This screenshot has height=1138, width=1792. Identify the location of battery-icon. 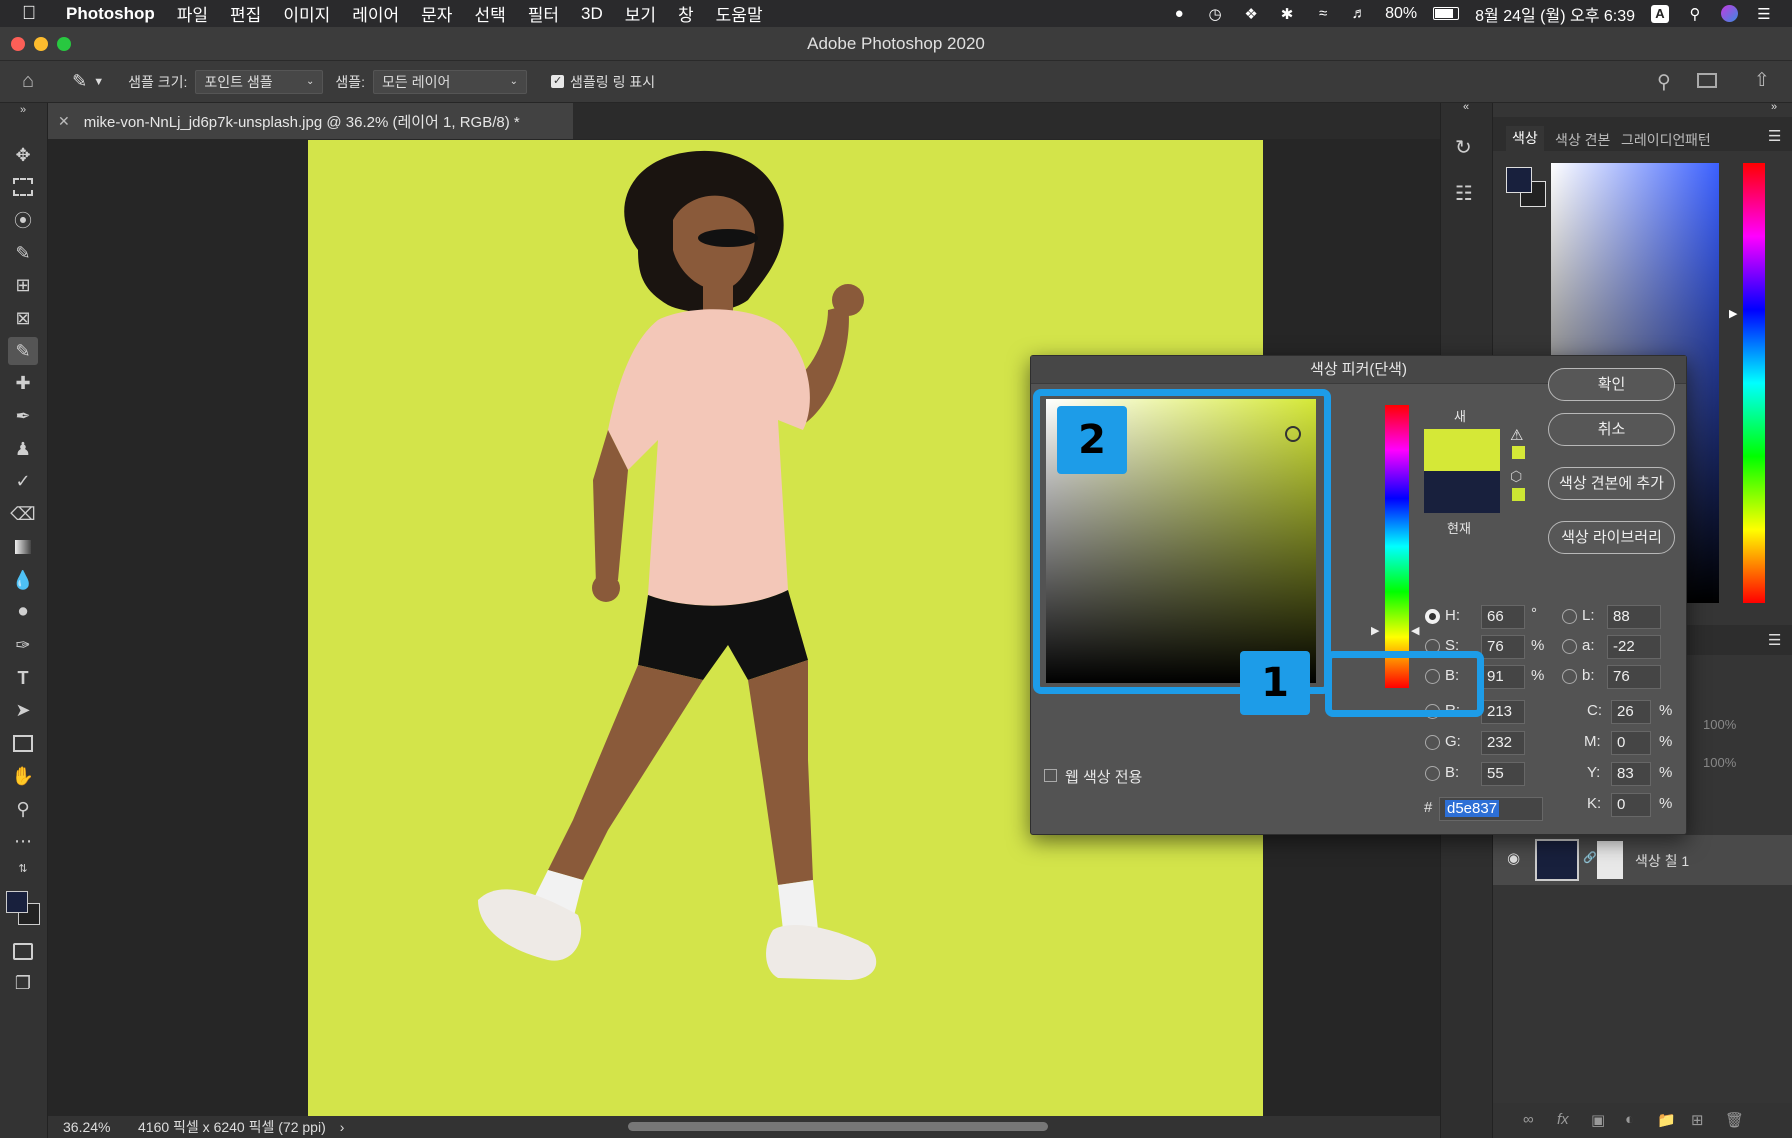
(1446, 13).